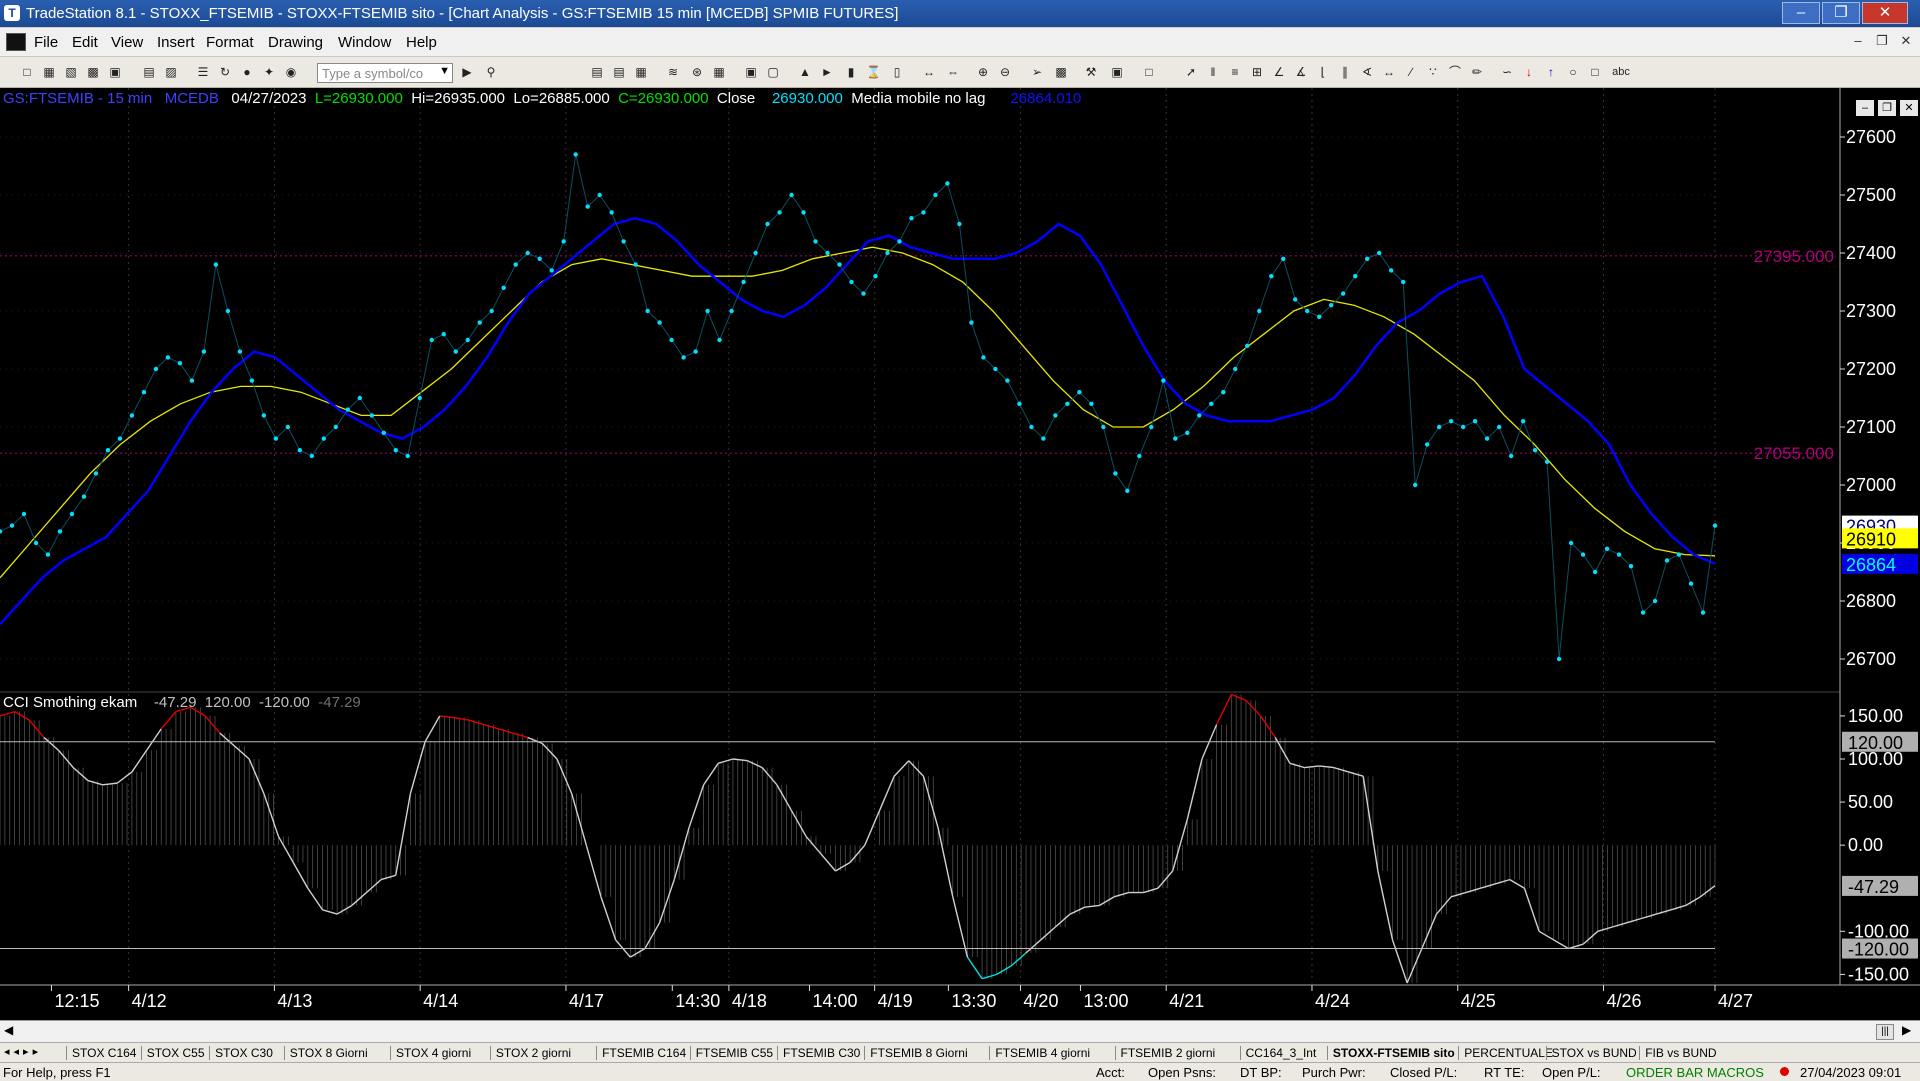  Describe the element at coordinates (873, 72) in the screenshot. I see `hourglass-icon: ⌛` at that location.